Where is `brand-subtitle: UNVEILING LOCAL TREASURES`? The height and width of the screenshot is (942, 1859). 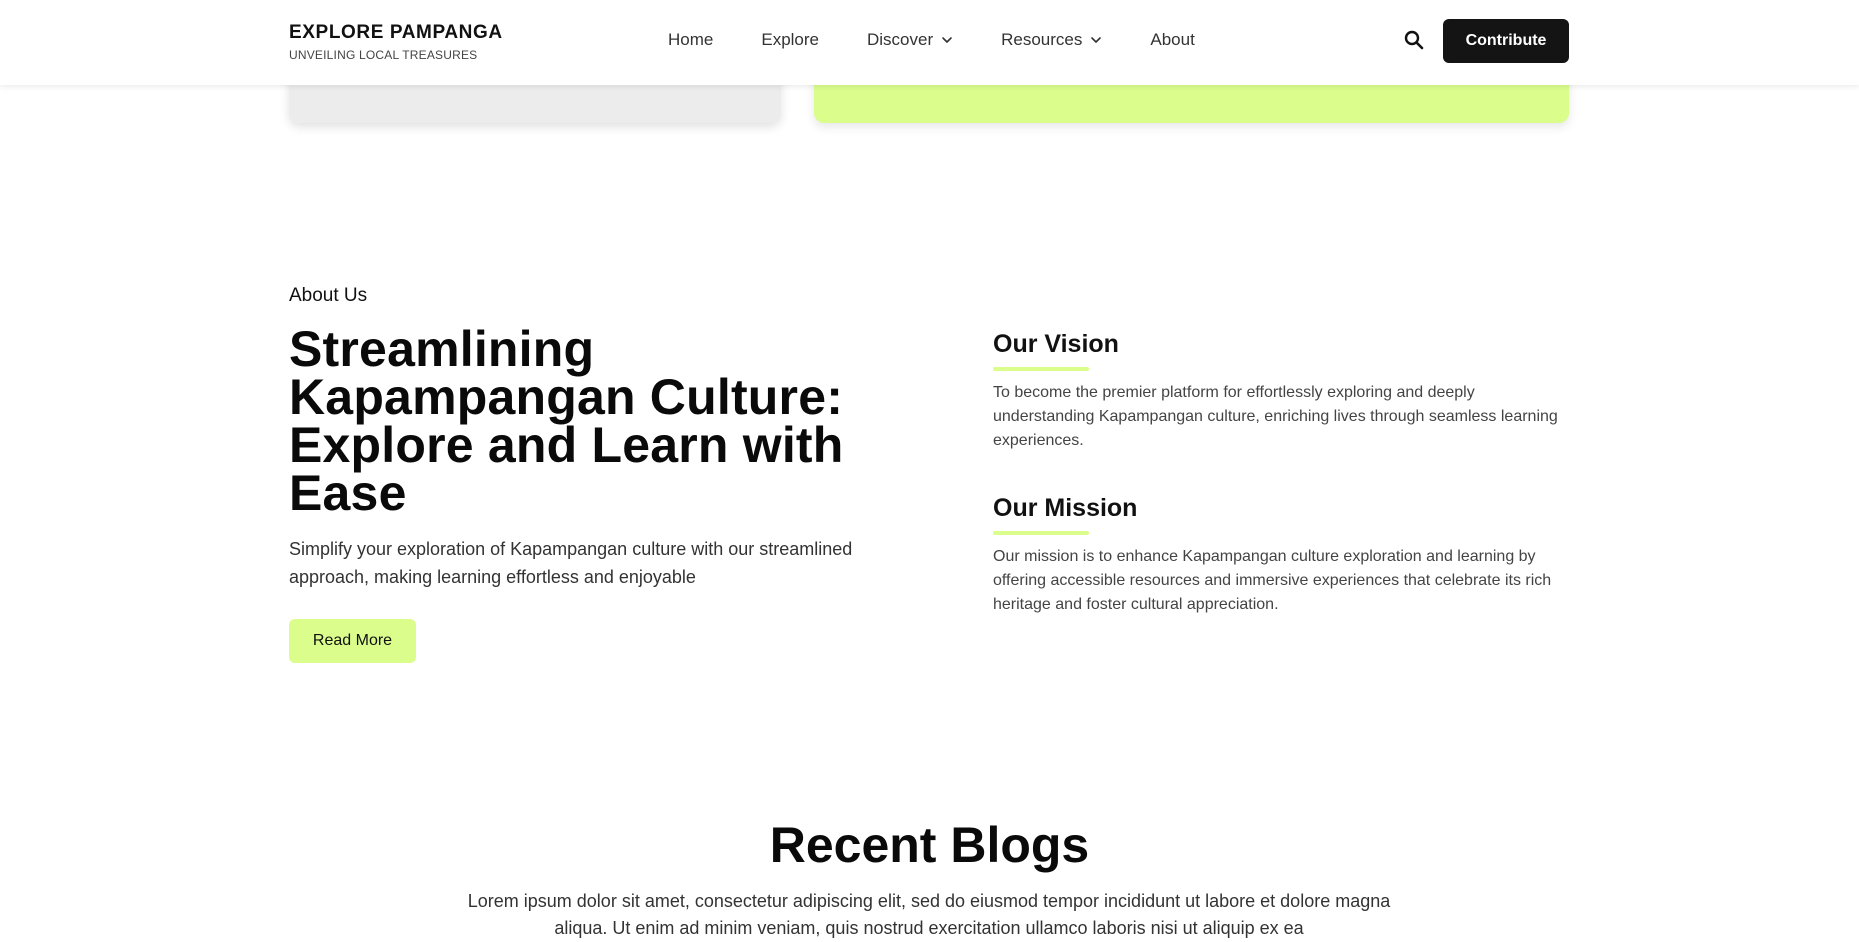 brand-subtitle: UNVEILING LOCAL TREASURES is located at coordinates (383, 55).